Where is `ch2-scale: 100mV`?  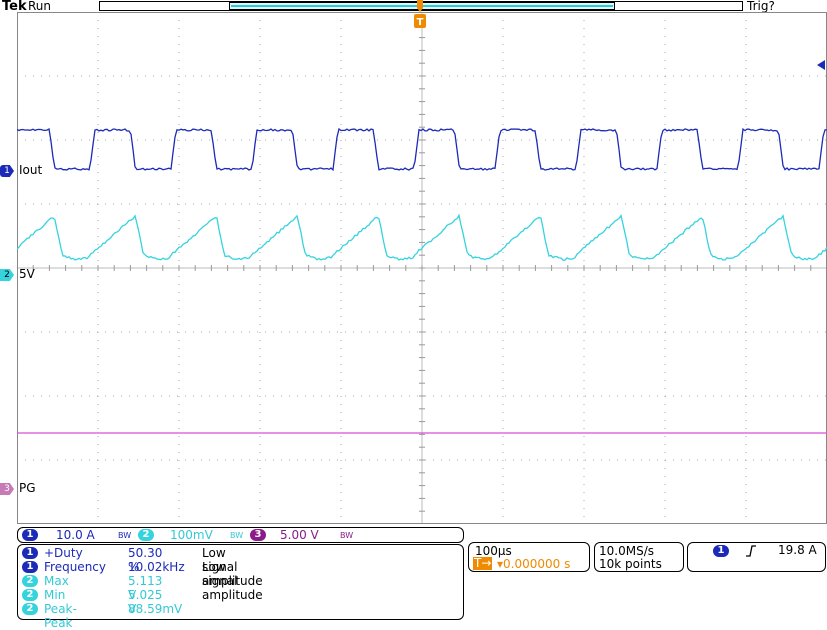
ch2-scale: 100mV is located at coordinates (191, 535).